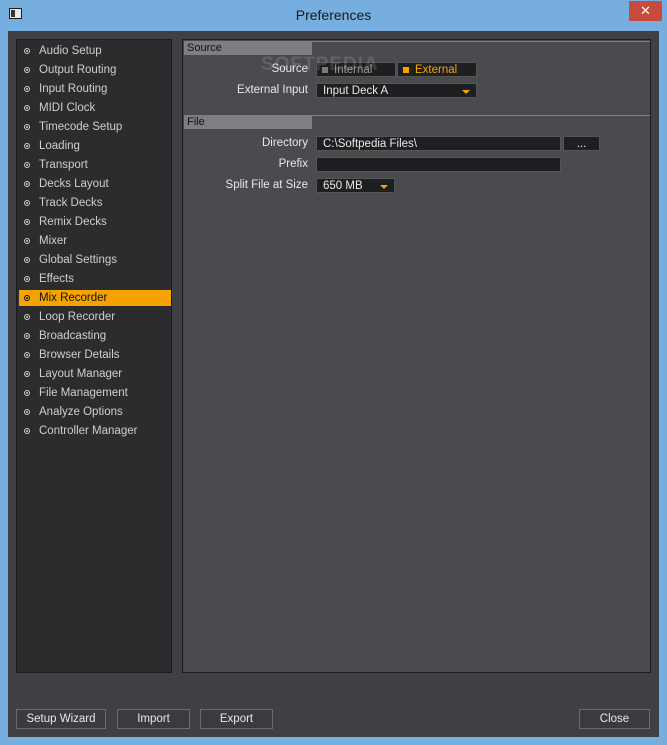  What do you see at coordinates (81, 374) in the screenshot?
I see `sidebar-item-label: Layout Manager` at bounding box center [81, 374].